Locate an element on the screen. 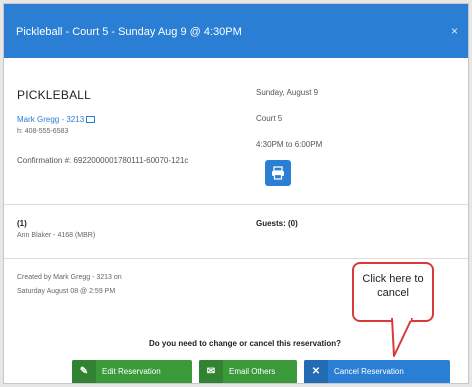 The image size is (472, 387). created-by: Created by Mark Gregg - 3213 on is located at coordinates (69, 277).